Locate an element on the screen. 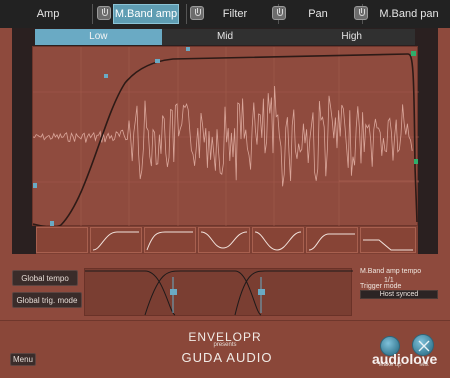  band-tab-mid: Mid is located at coordinates (225, 37).